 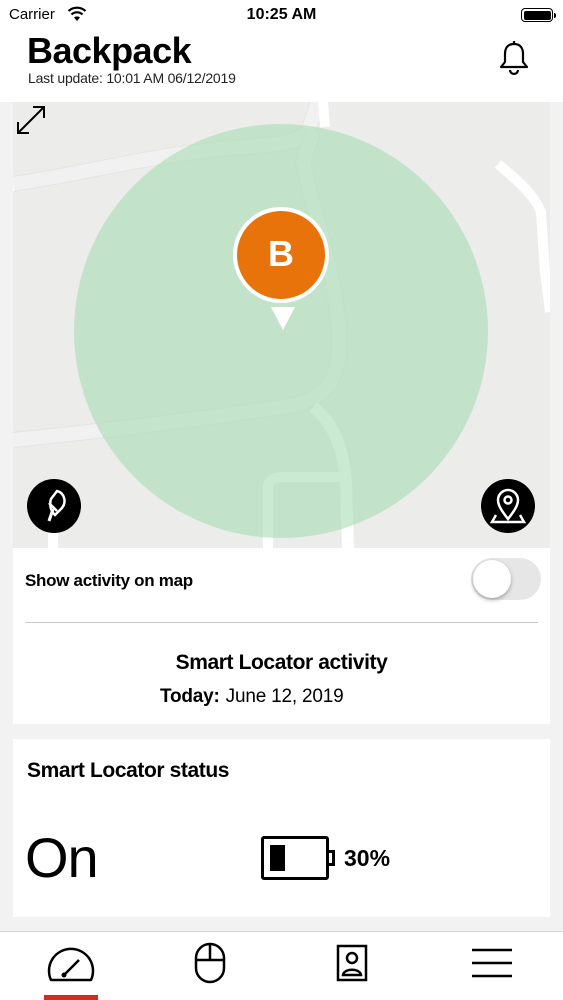 I want to click on bell-icon, so click(x=514, y=58).